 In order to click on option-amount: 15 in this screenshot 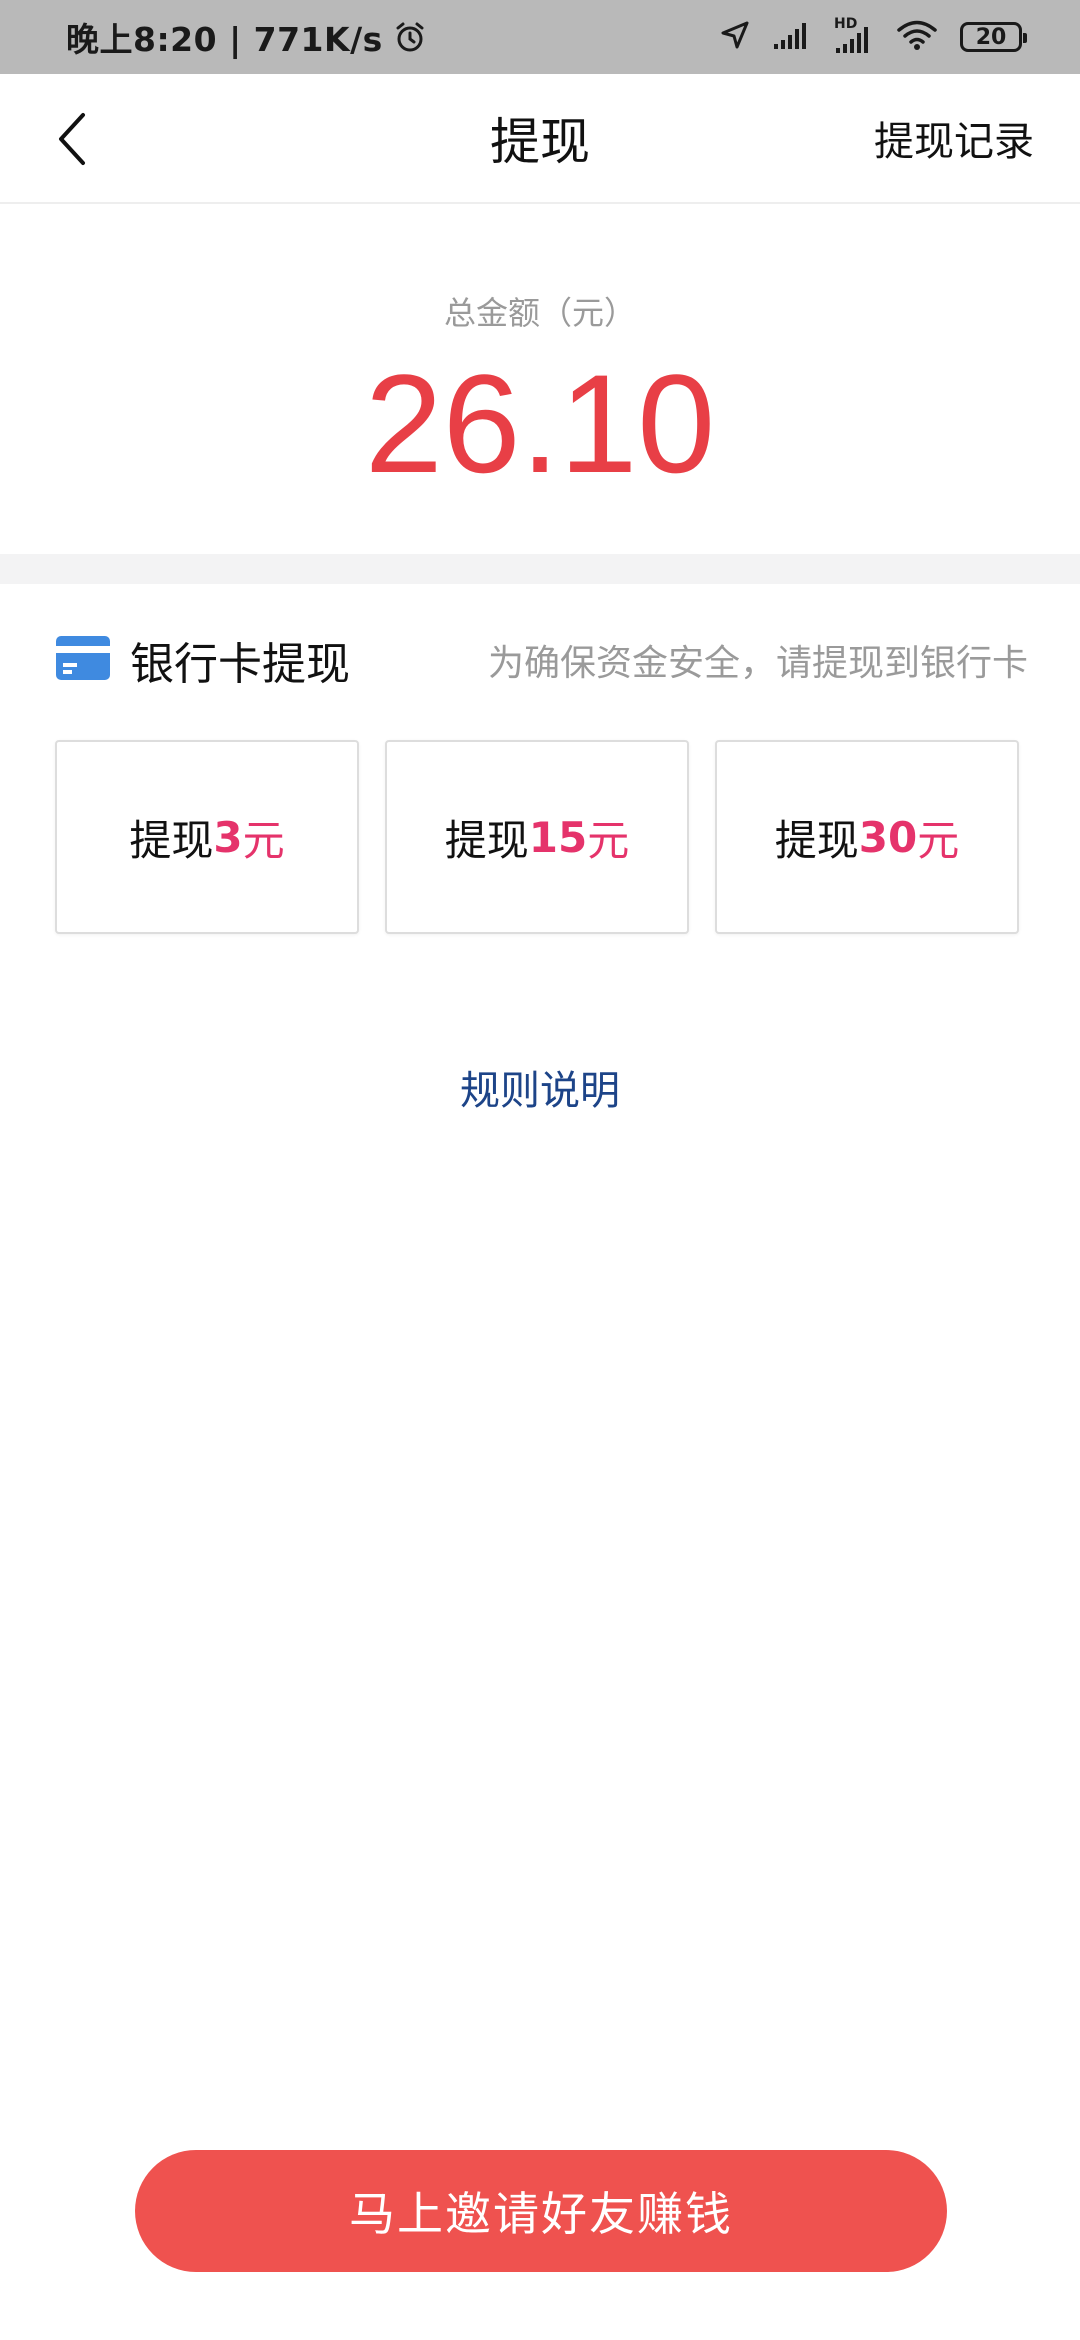, I will do `click(558, 837)`.